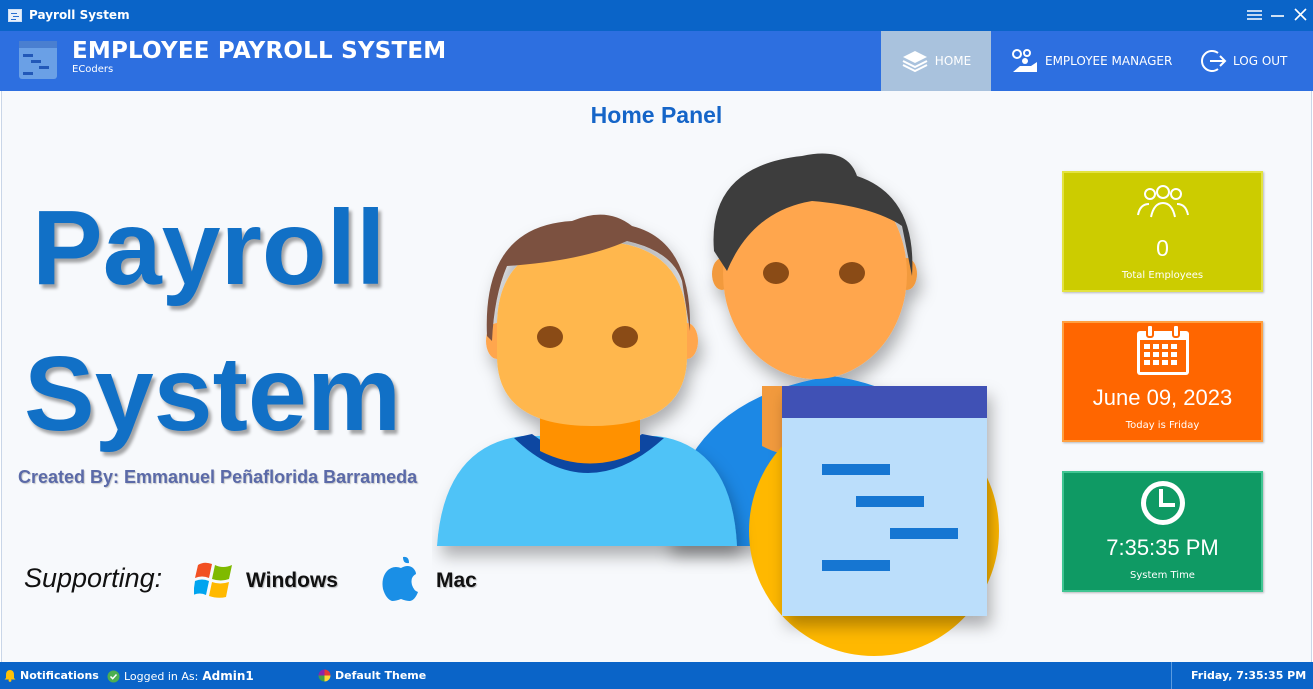  Describe the element at coordinates (1255, 15) in the screenshot. I see `hamburger-menu-icon` at that location.